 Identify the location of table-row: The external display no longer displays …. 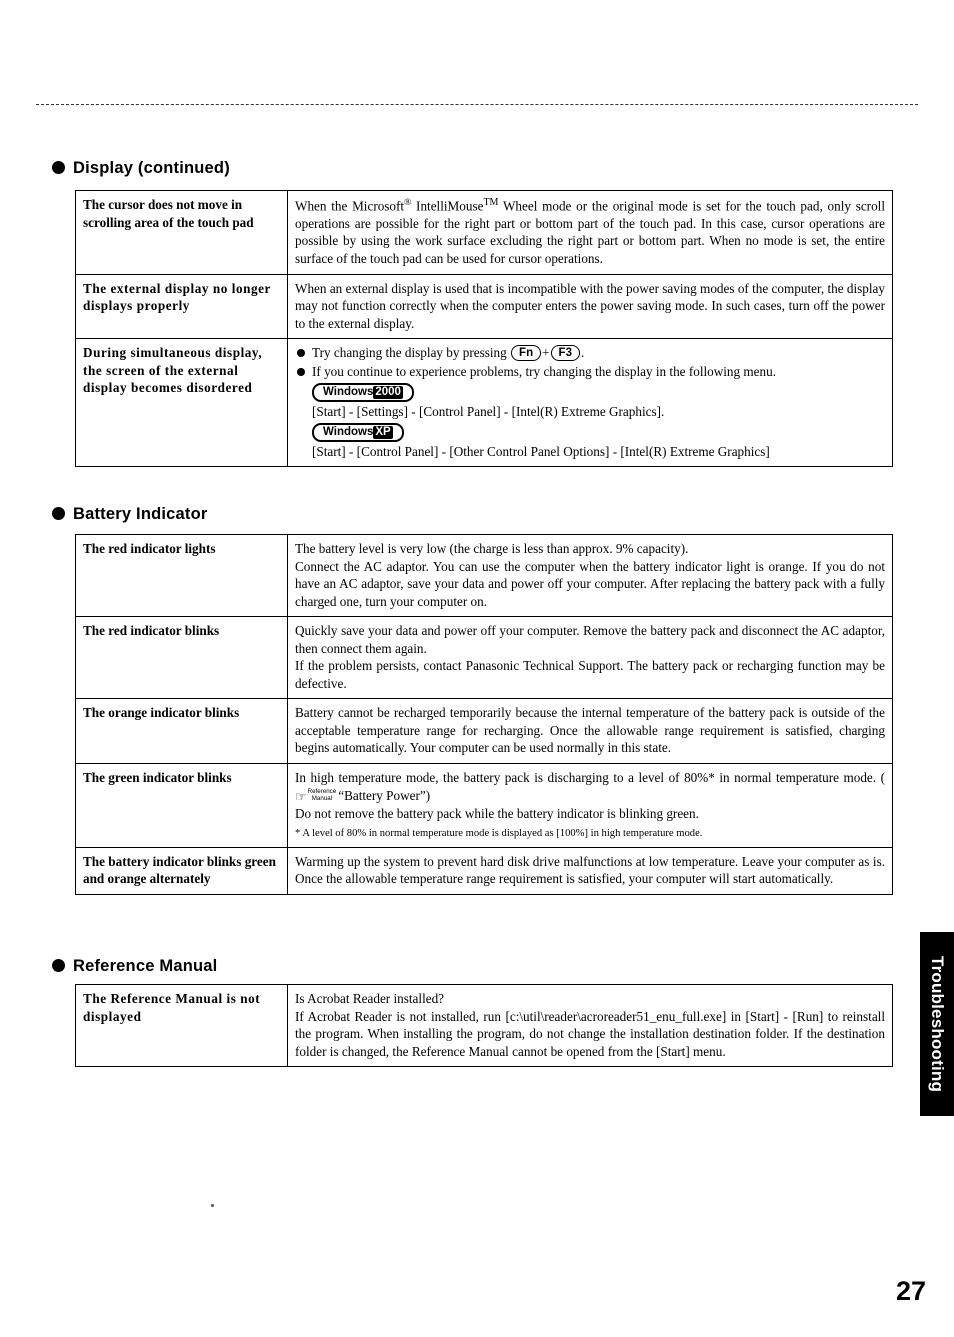
(484, 306).